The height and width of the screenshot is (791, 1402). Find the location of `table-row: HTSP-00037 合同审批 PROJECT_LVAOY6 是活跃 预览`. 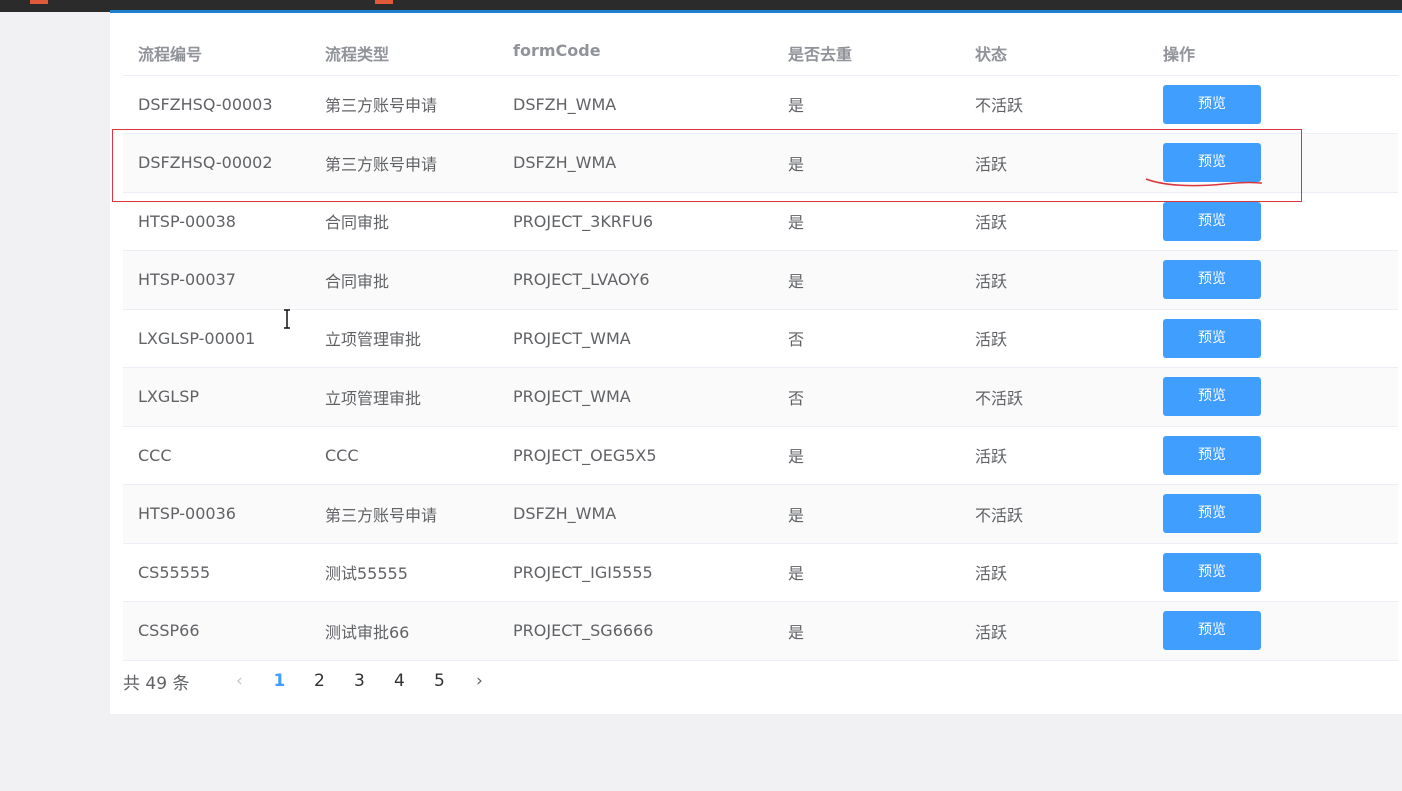

table-row: HTSP-00037 合同审批 PROJECT_LVAOY6 是活跃 预览 is located at coordinates (760, 280).